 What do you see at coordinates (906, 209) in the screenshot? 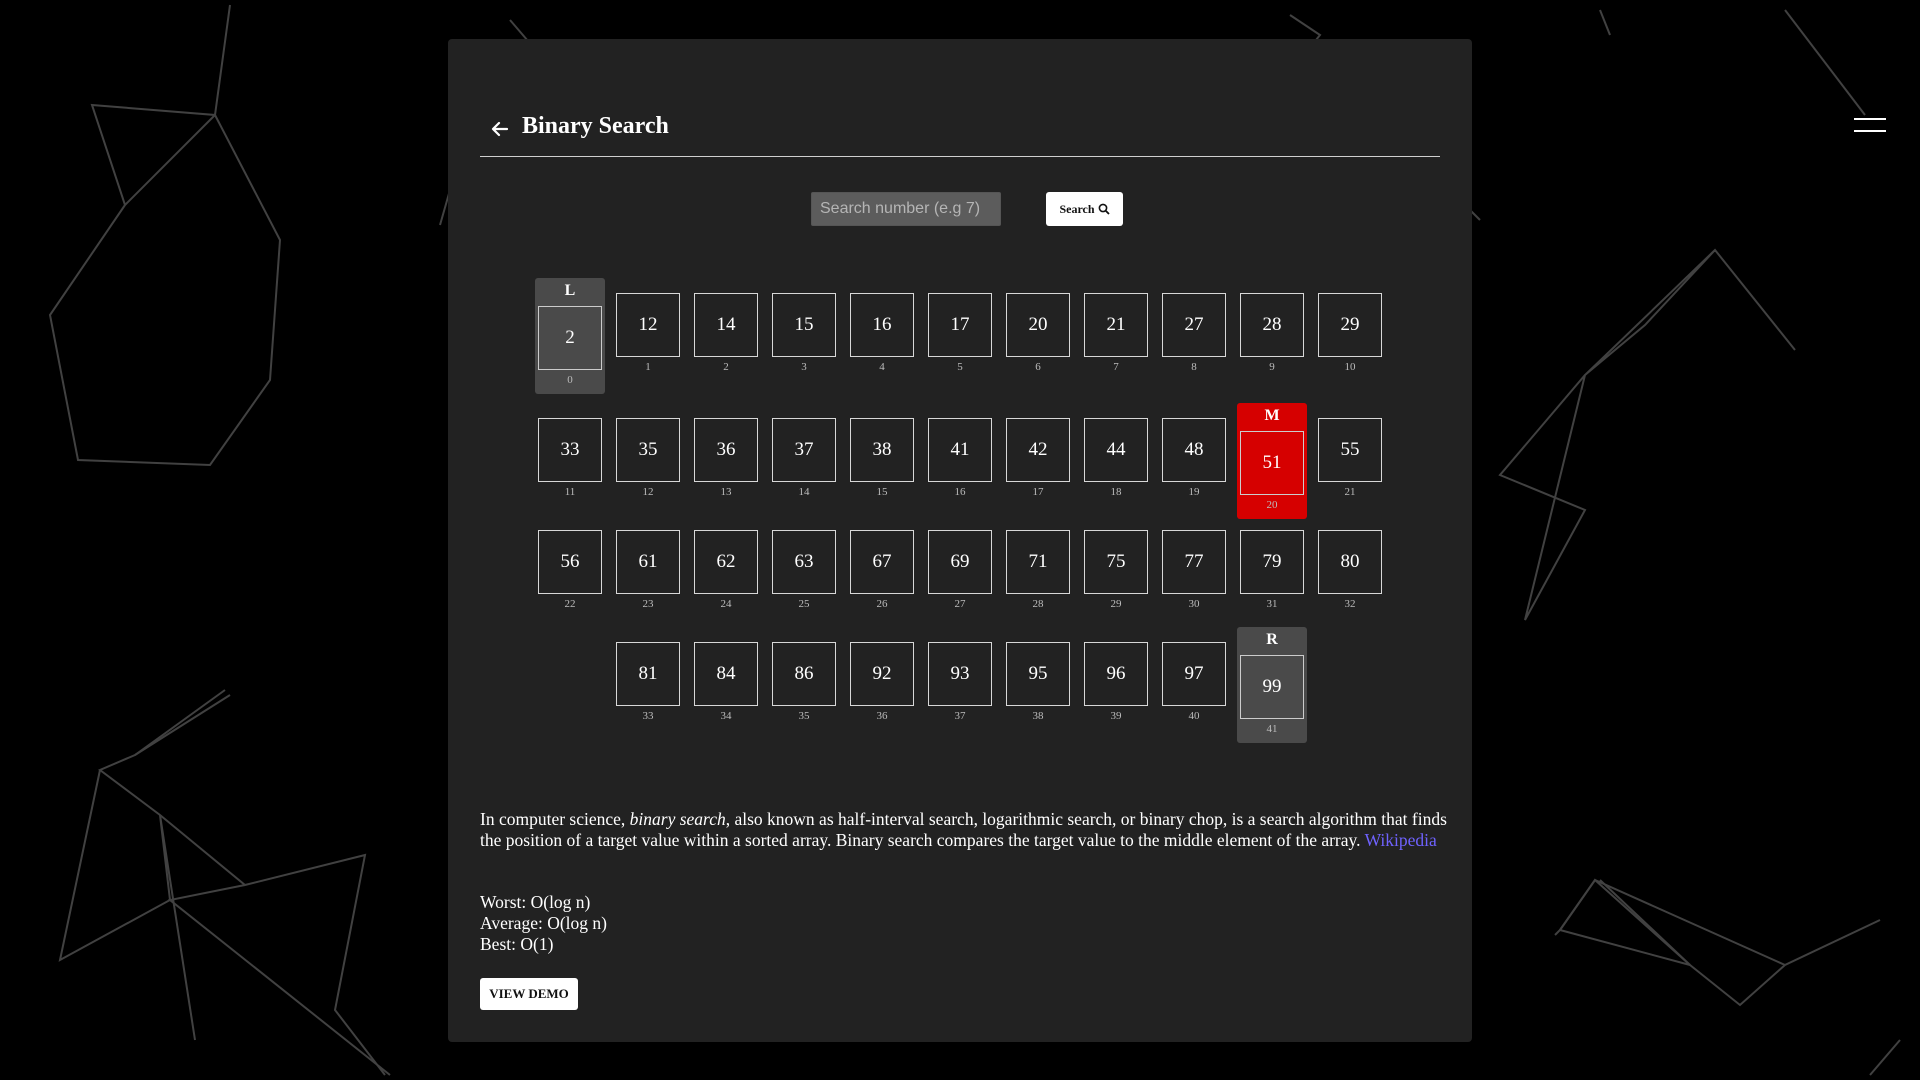
I see `search-input` at bounding box center [906, 209].